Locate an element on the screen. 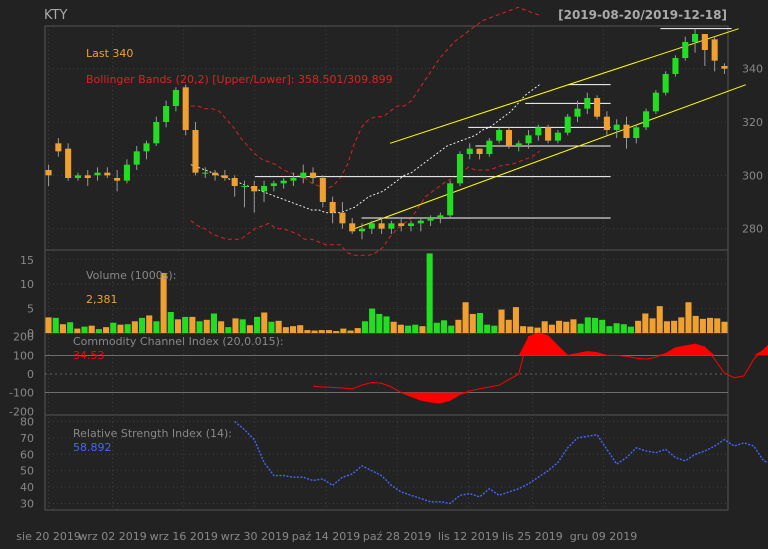  price-y-tick-label: 300 is located at coordinates (752, 175).